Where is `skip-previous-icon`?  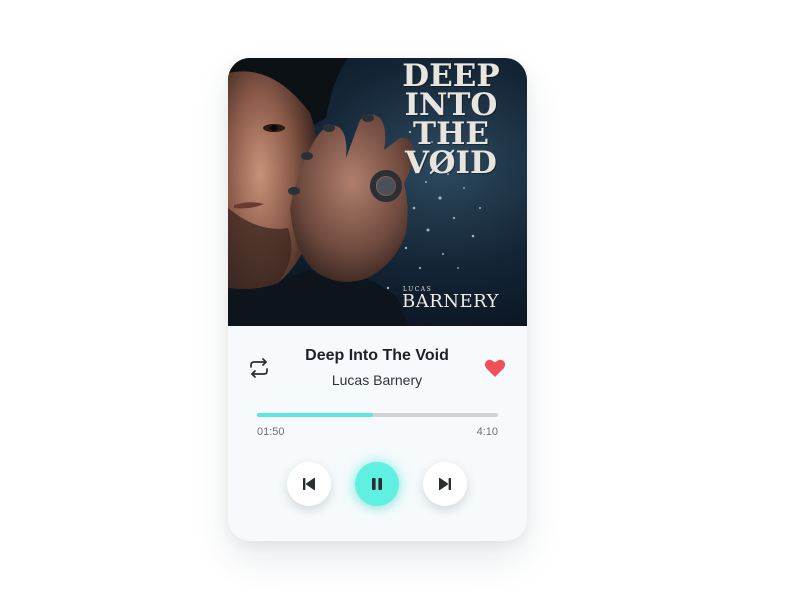 skip-previous-icon is located at coordinates (309, 484).